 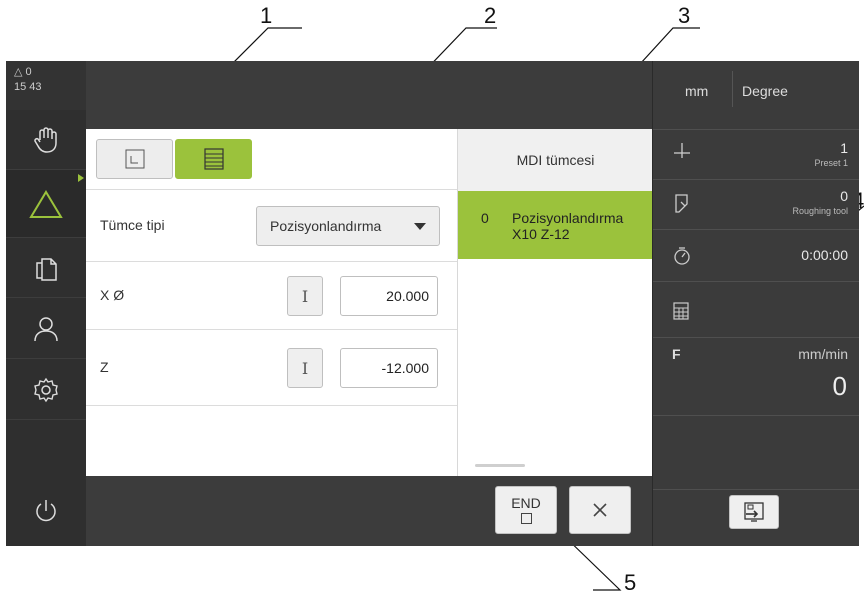 What do you see at coordinates (541, 234) in the screenshot?
I see `block-coords-text: X10 Z-12` at bounding box center [541, 234].